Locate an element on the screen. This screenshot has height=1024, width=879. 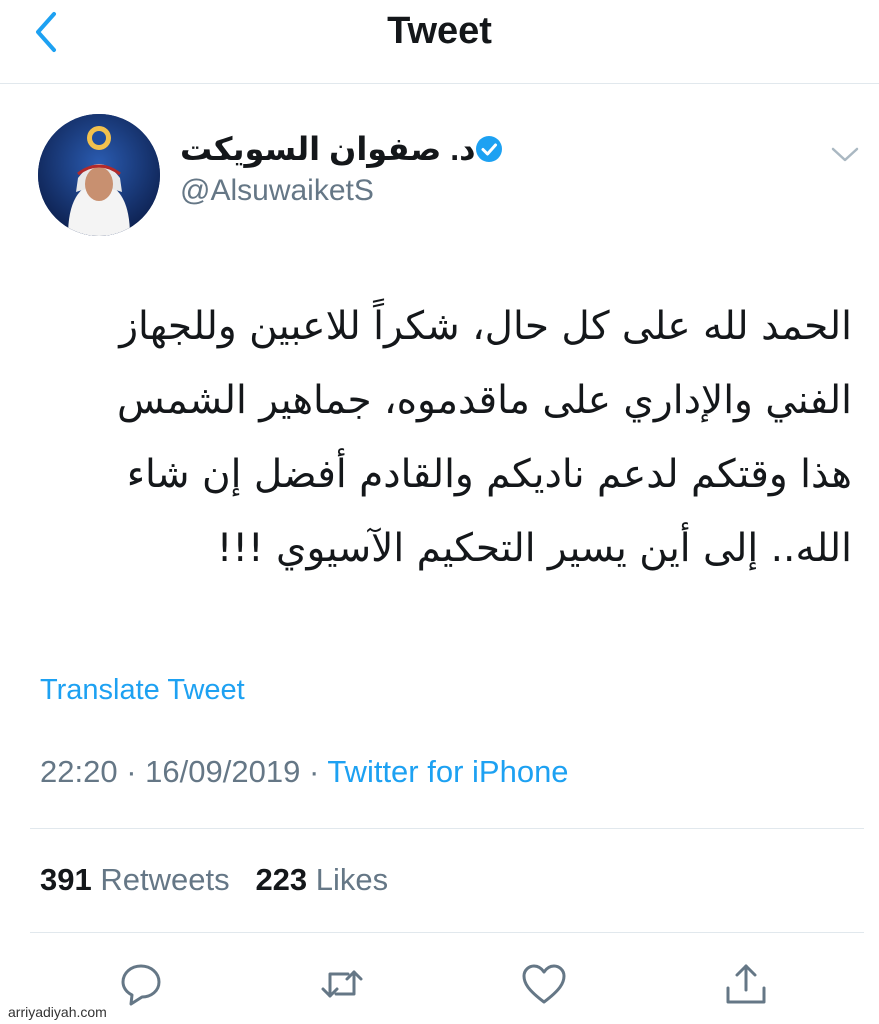
retweet-button is located at coordinates (342, 984).